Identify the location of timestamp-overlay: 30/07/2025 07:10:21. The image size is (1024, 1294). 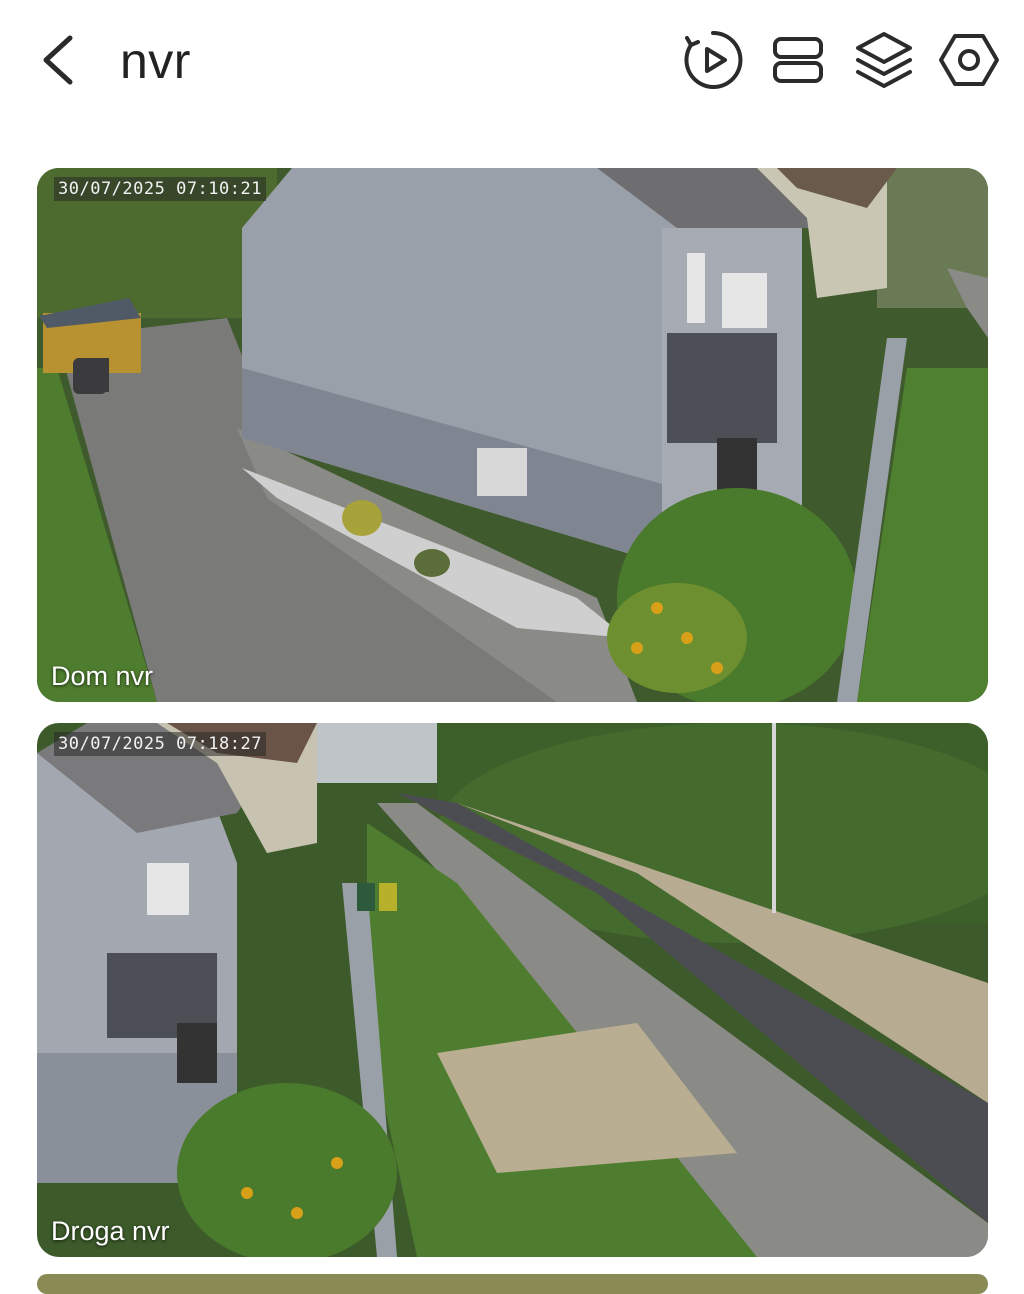
(160, 189).